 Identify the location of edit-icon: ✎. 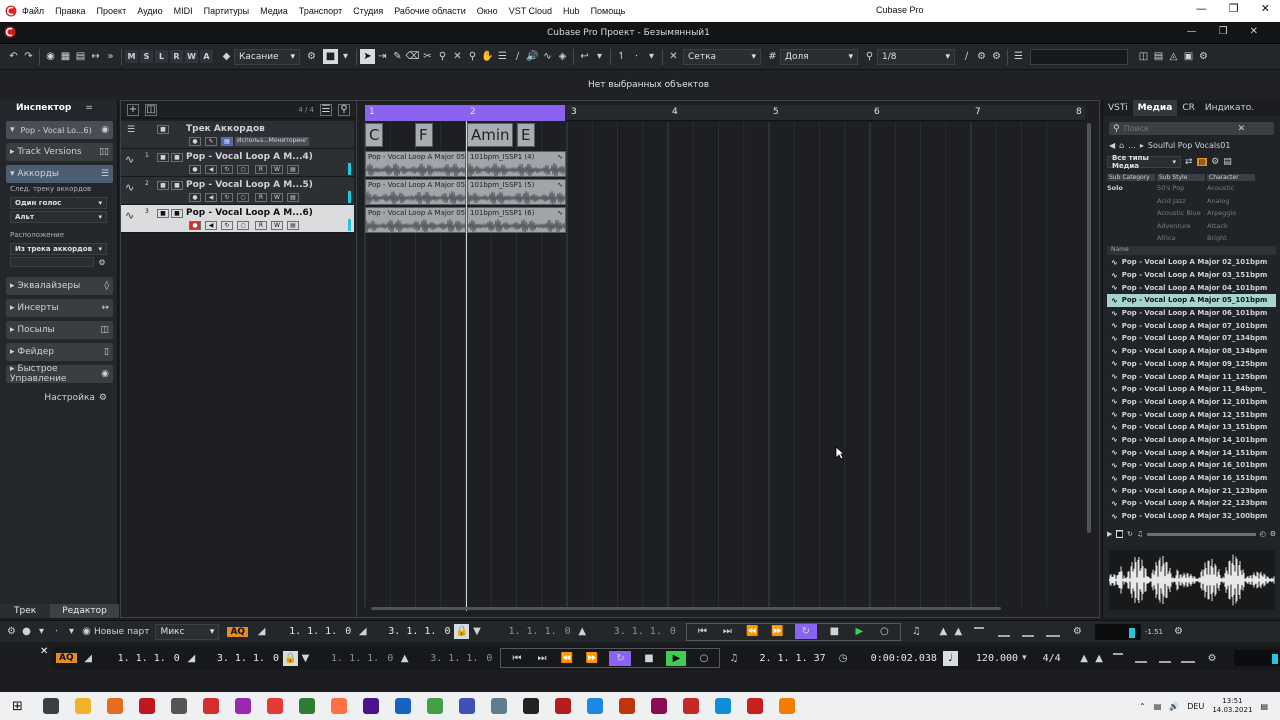
(211, 141).